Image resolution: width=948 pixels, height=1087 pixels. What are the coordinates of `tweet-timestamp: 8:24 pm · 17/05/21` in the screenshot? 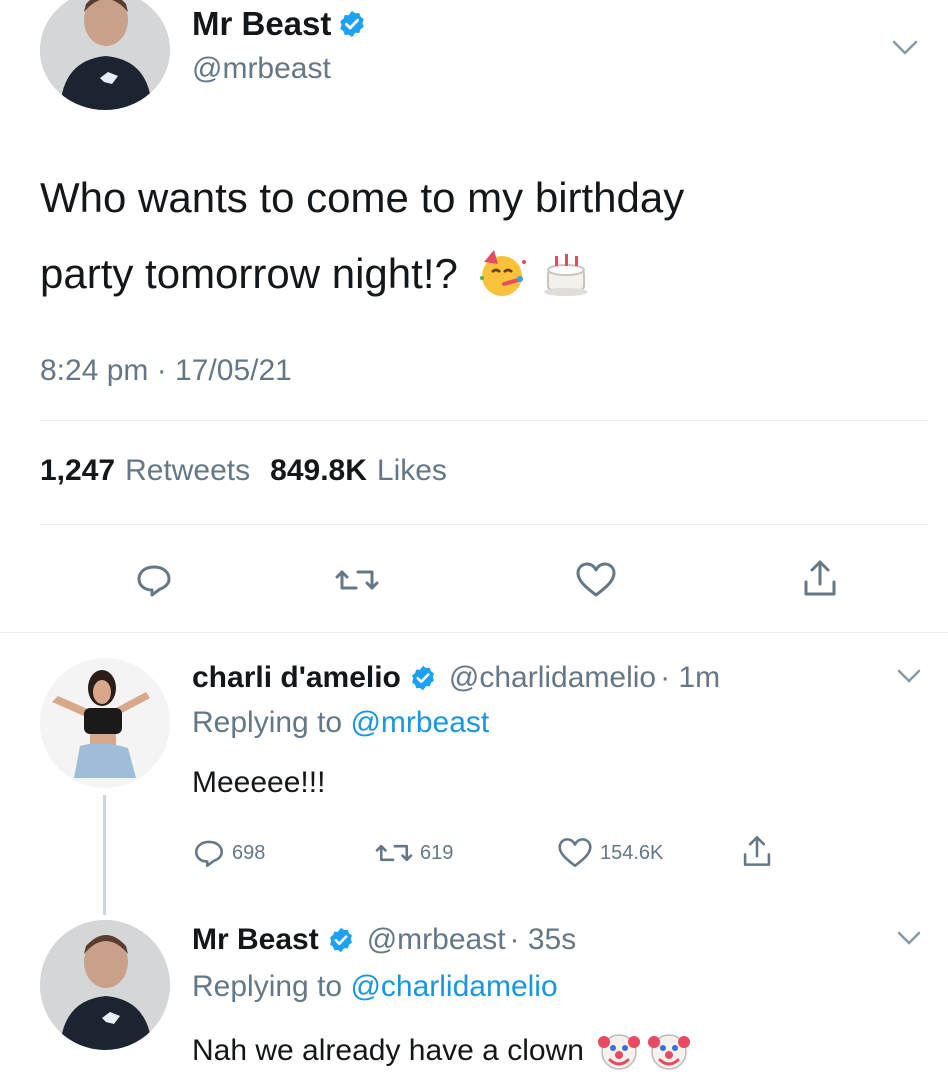 It's located at (166, 371).